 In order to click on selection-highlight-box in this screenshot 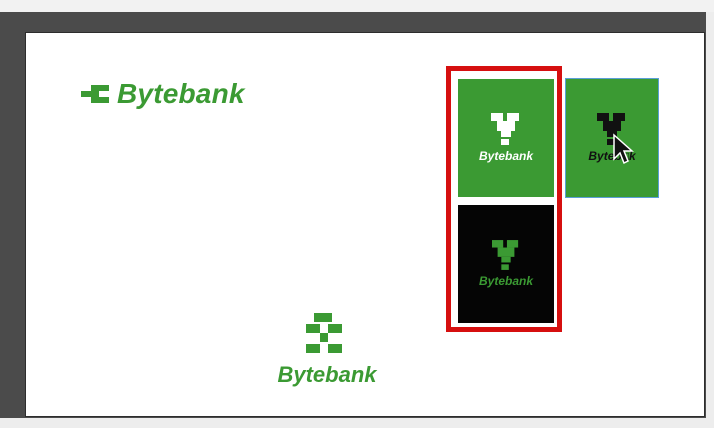, I will do `click(504, 199)`.